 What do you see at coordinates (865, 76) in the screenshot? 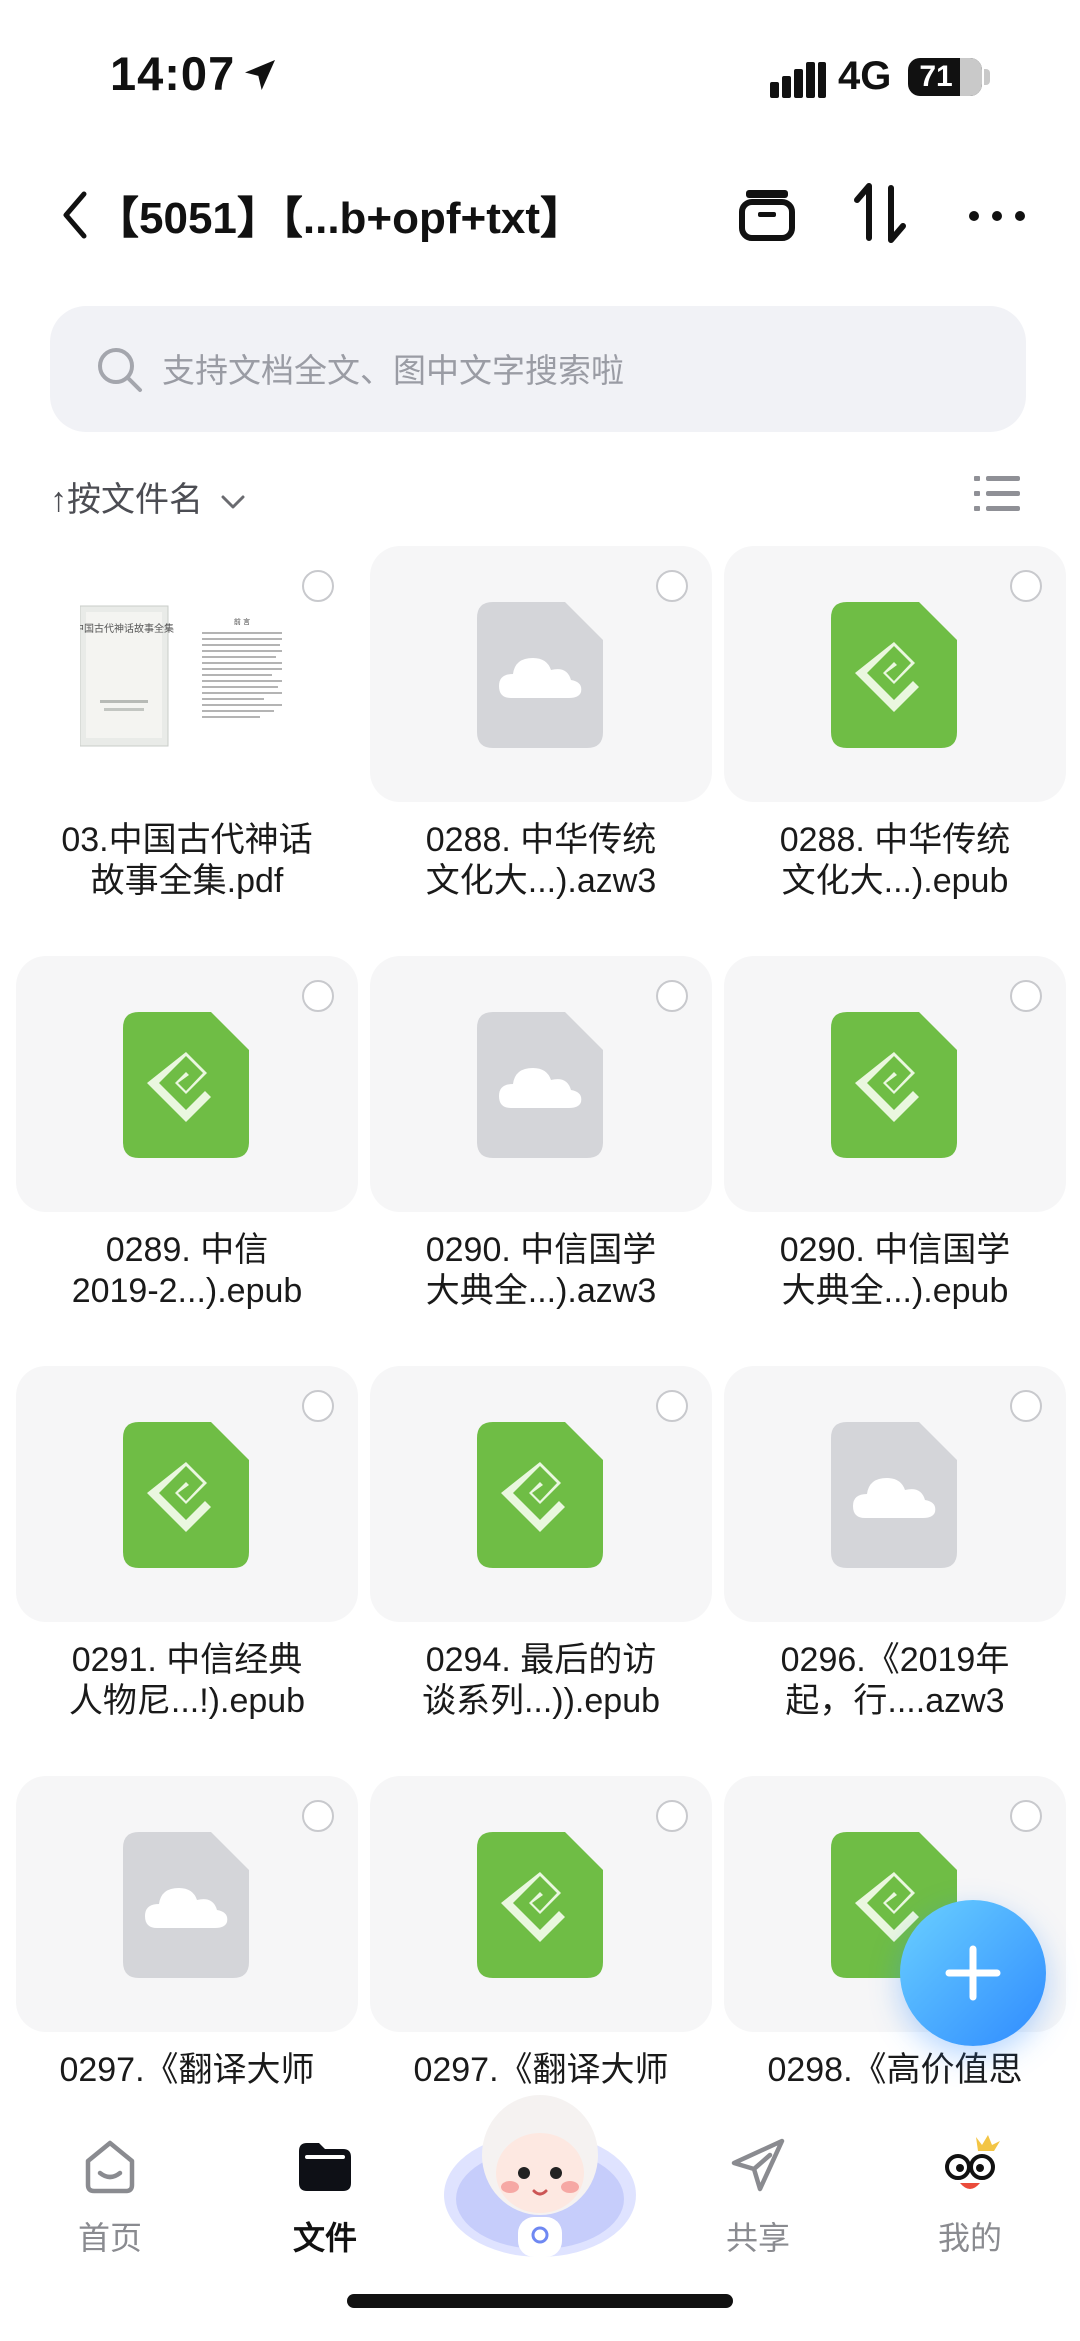
I see `network-type: 4G` at bounding box center [865, 76].